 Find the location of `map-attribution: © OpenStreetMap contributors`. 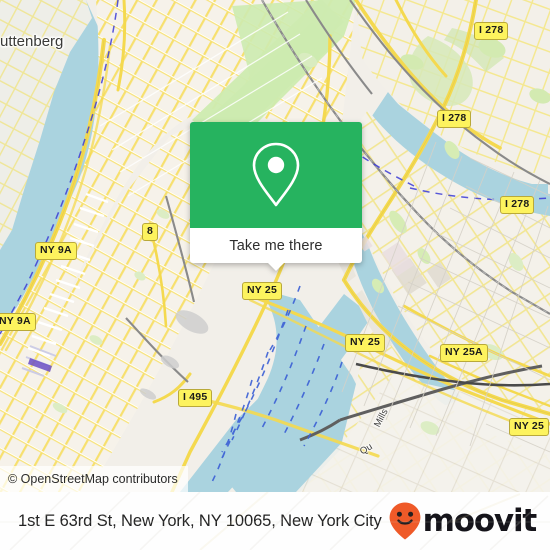

map-attribution: © OpenStreetMap contributors is located at coordinates (94, 479).